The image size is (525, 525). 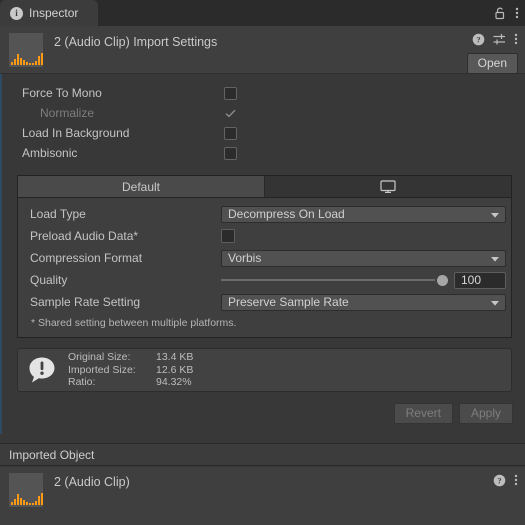 I want to click on load-type-label: Load Type, so click(x=58, y=214).